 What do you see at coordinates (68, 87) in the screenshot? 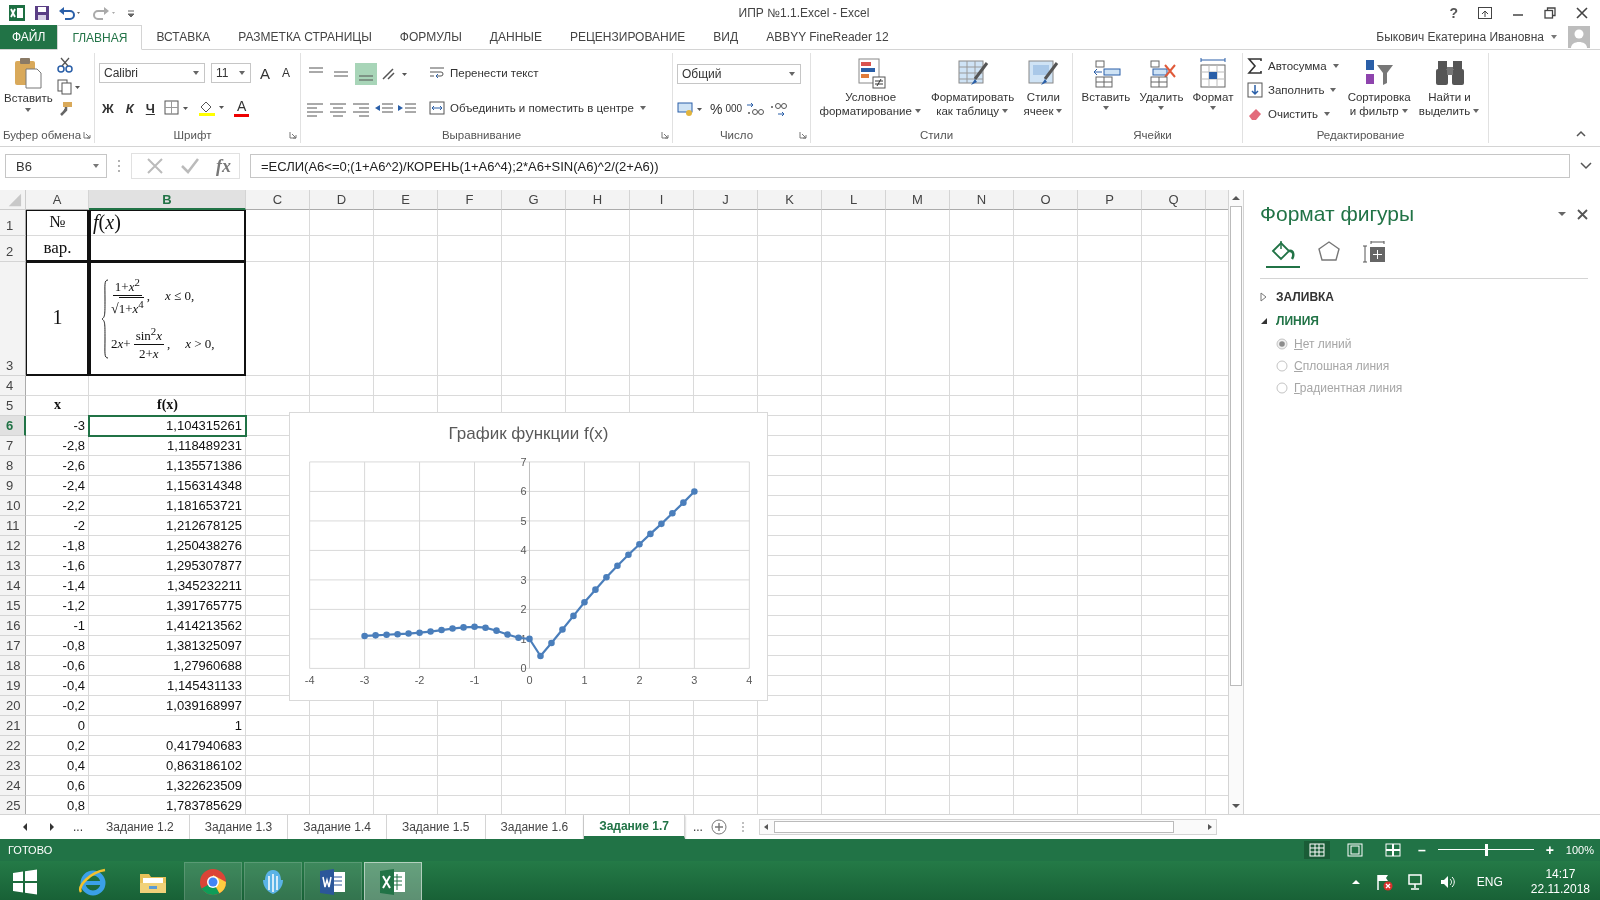
I see `copy-icon` at bounding box center [68, 87].